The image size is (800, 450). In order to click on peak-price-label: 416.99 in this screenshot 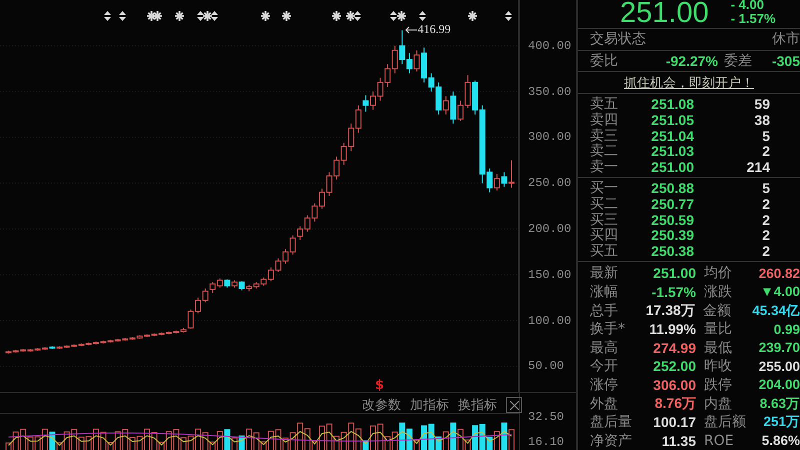, I will do `click(434, 30)`.